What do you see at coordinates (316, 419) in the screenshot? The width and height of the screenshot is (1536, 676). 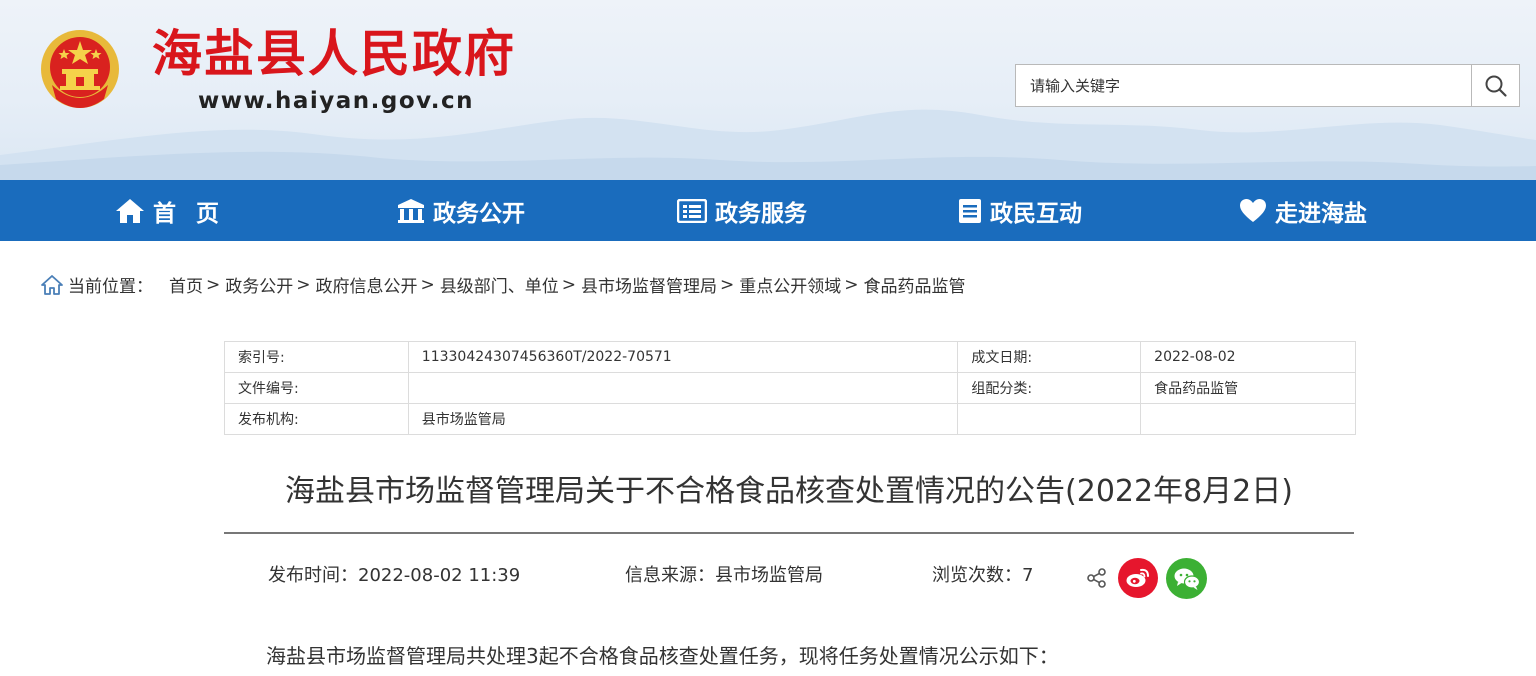 I see `publisher-label: 发布机构:` at bounding box center [316, 419].